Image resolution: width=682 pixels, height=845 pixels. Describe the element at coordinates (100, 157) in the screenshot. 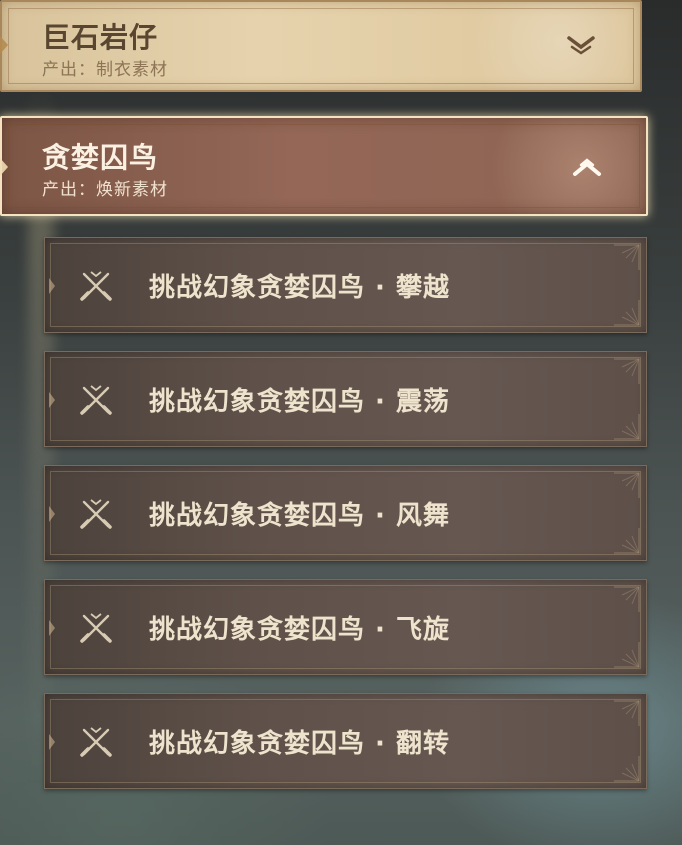

I see `category-title: 贪婪囚鸟` at that location.